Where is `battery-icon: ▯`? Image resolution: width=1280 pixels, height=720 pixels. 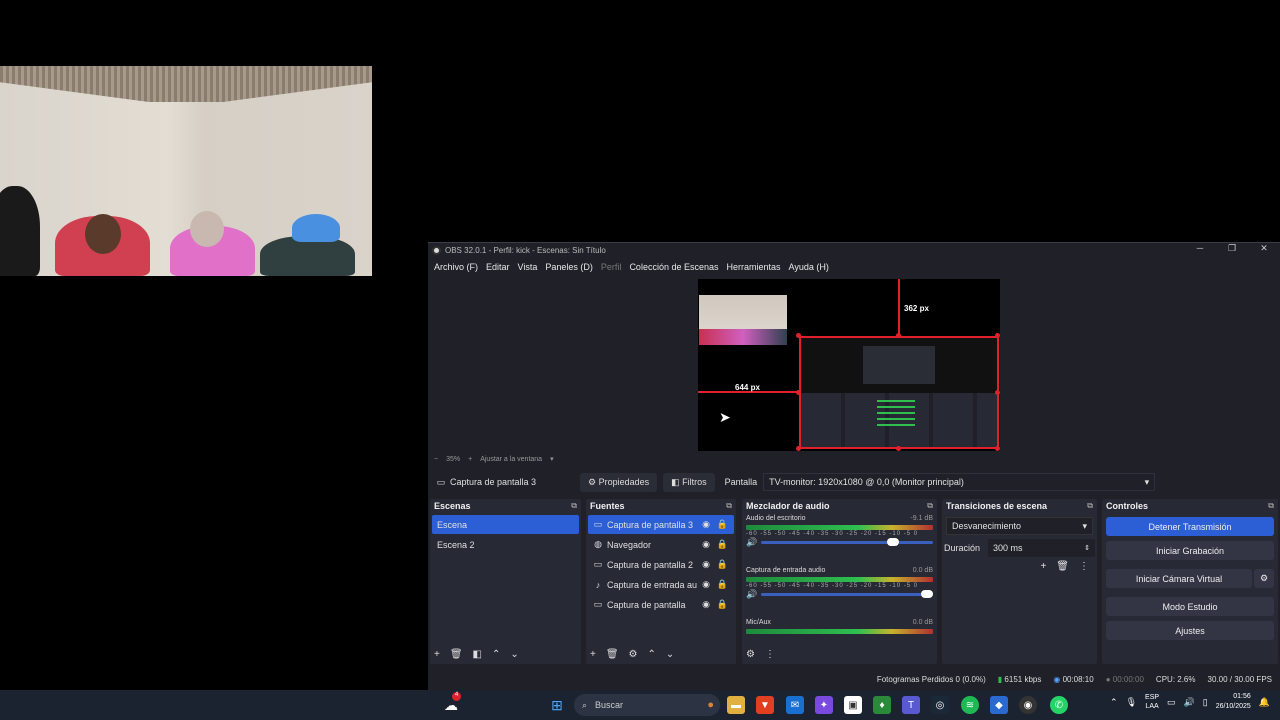 battery-icon: ▯ is located at coordinates (1205, 702).